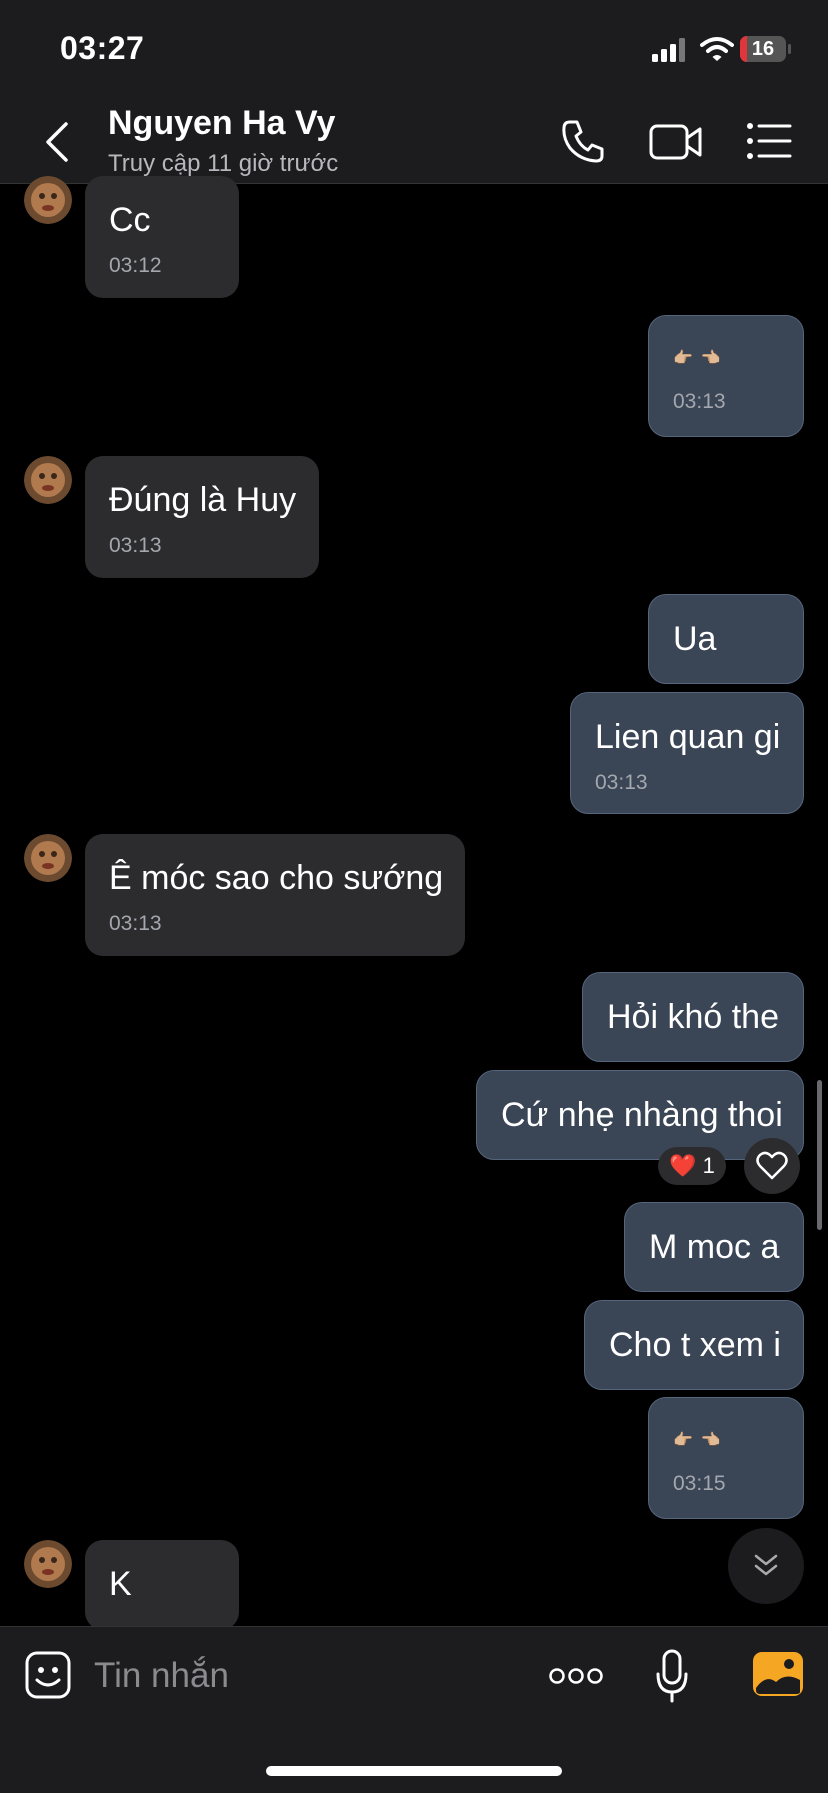 The width and height of the screenshot is (828, 1793). Describe the element at coordinates (203, 500) in the screenshot. I see `message-text: Đúng là Huy` at that location.